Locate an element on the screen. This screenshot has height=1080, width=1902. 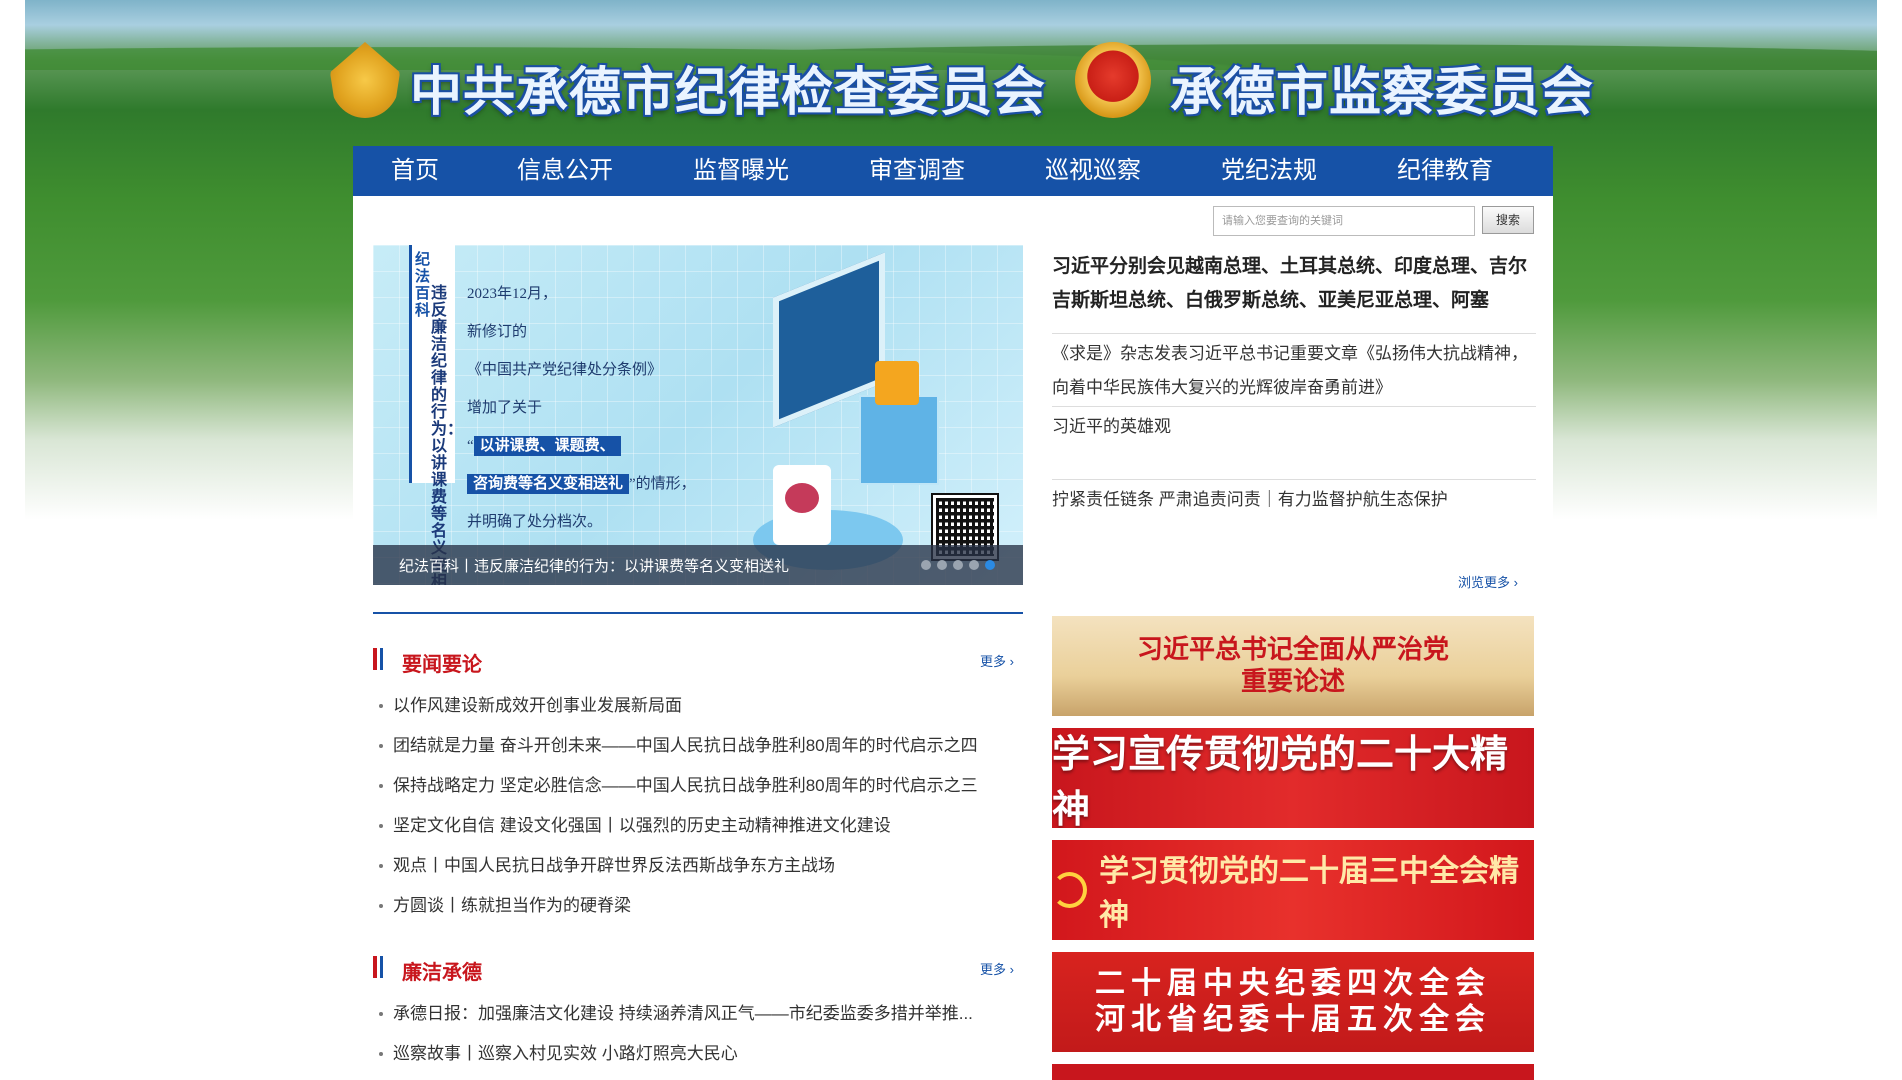
list-item: 观点丨中国人民抗日战争开辟世界反法西斯战争东方主战场 is located at coordinates (703, 866).